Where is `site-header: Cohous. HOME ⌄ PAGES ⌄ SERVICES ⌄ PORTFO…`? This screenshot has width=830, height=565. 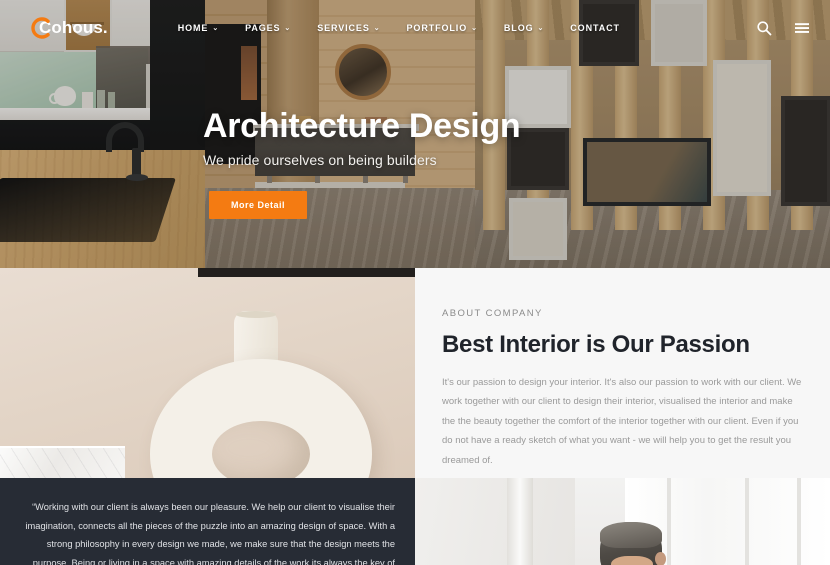 site-header: Cohous. HOME ⌄ PAGES ⌄ SERVICES ⌄ PORTFO… is located at coordinates (415, 28).